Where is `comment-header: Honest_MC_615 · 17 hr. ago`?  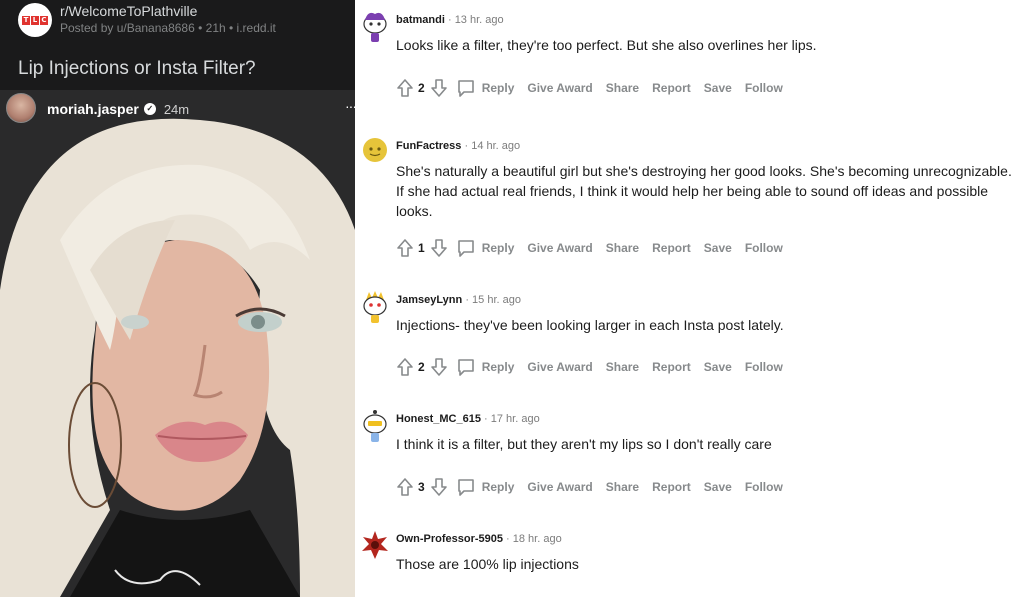
comment-header: Honest_MC_615 · 17 hr. ago is located at coordinates (468, 419).